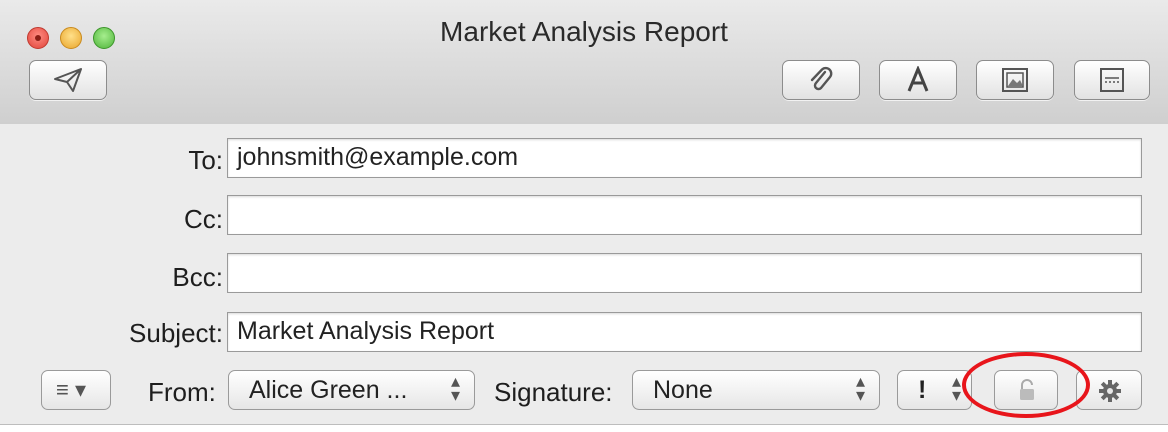 The height and width of the screenshot is (432, 1168). I want to click on to-field: johnsmith@example.com, so click(684, 158).